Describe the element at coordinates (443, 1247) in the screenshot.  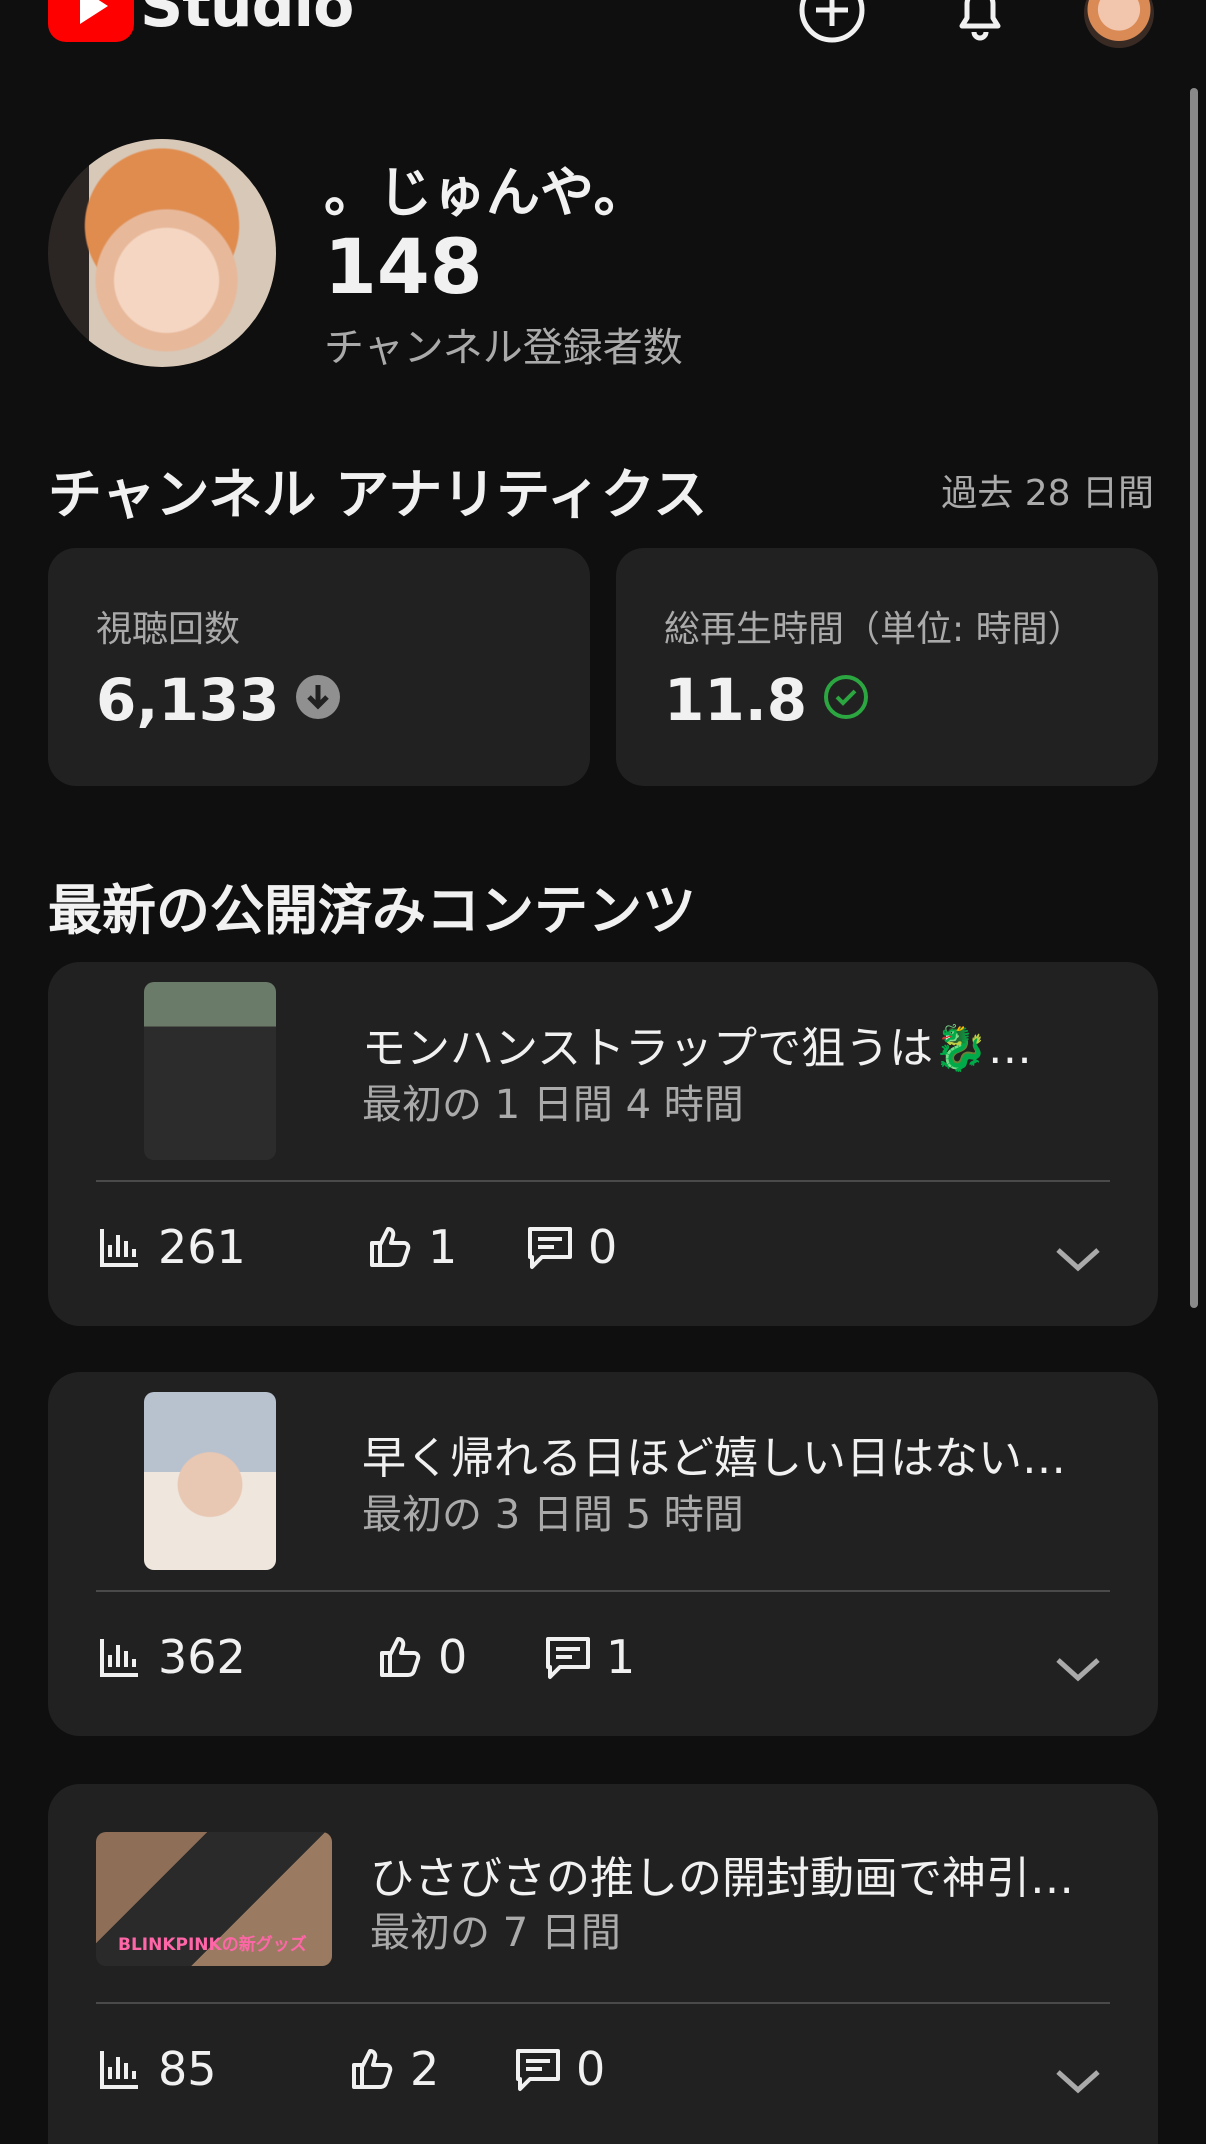
I see `likes-count: 1` at that location.